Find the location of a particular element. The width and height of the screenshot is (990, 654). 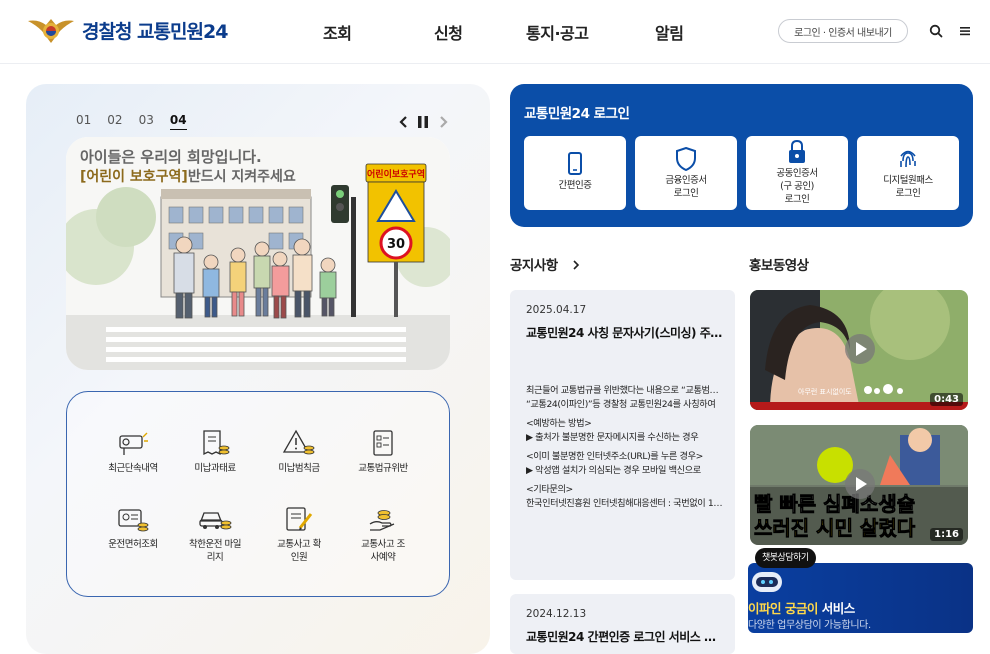

hand-coin-icon is located at coordinates (382, 520).